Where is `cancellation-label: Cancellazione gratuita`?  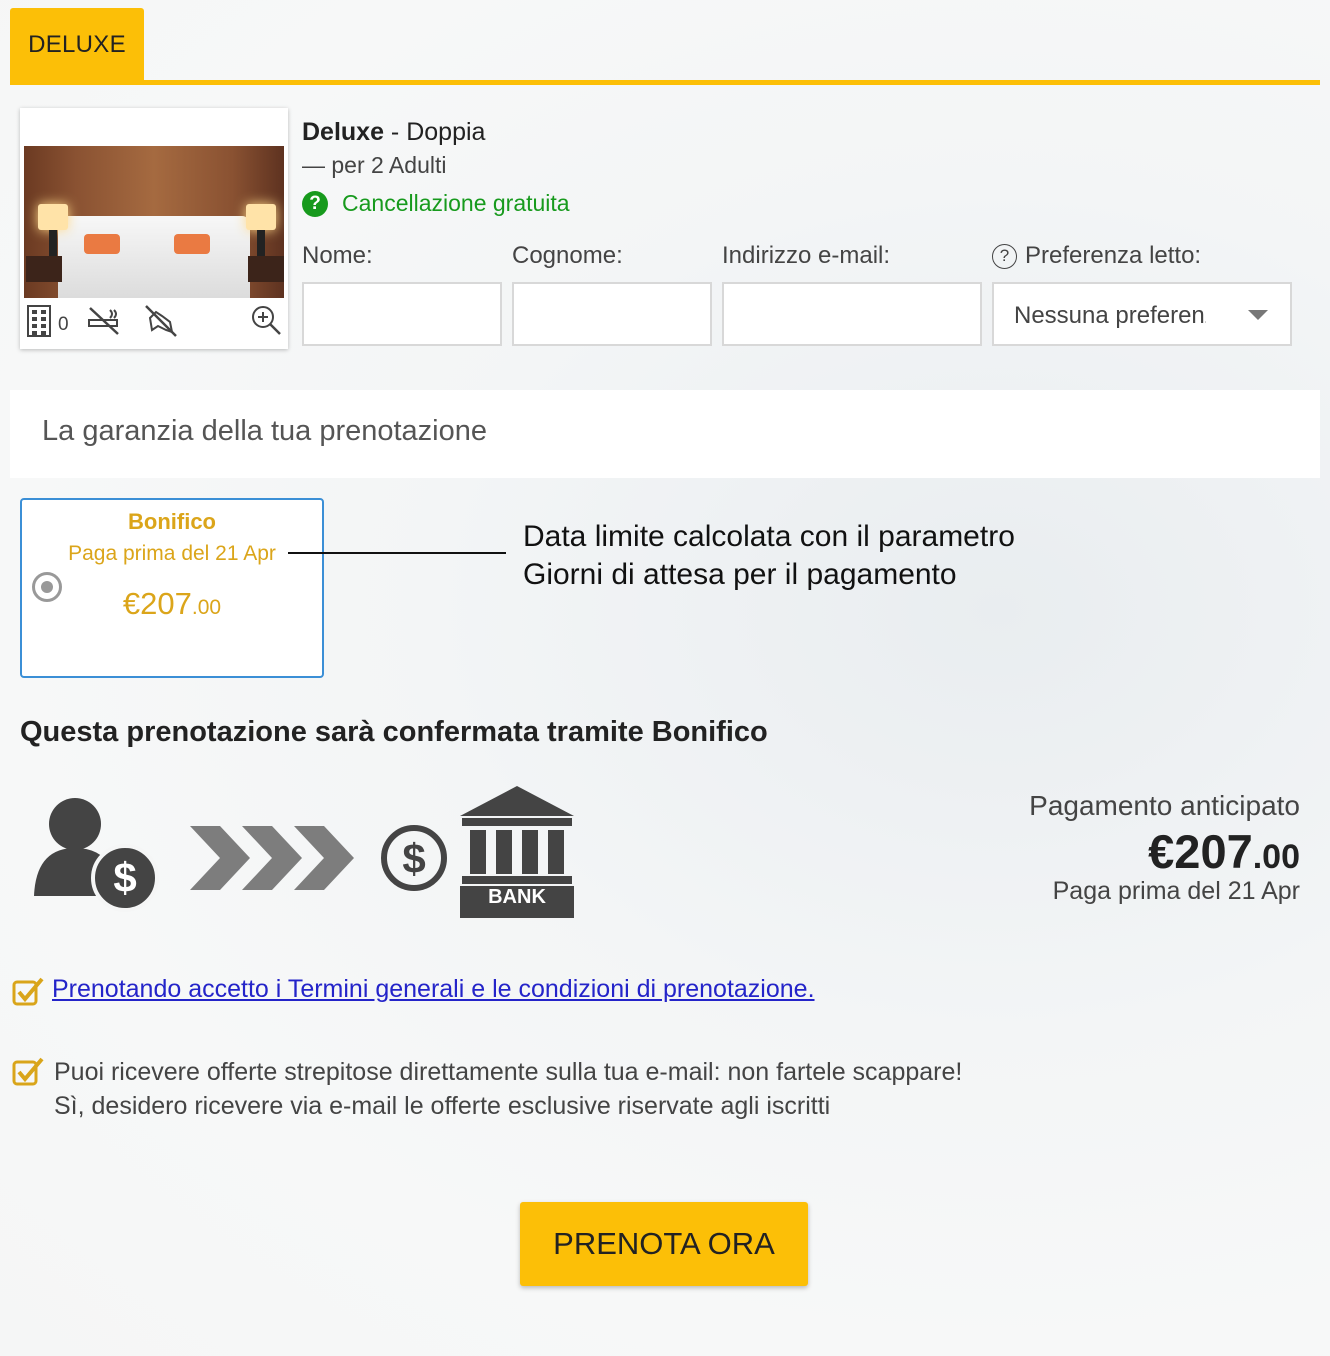 cancellation-label: Cancellazione gratuita is located at coordinates (456, 203).